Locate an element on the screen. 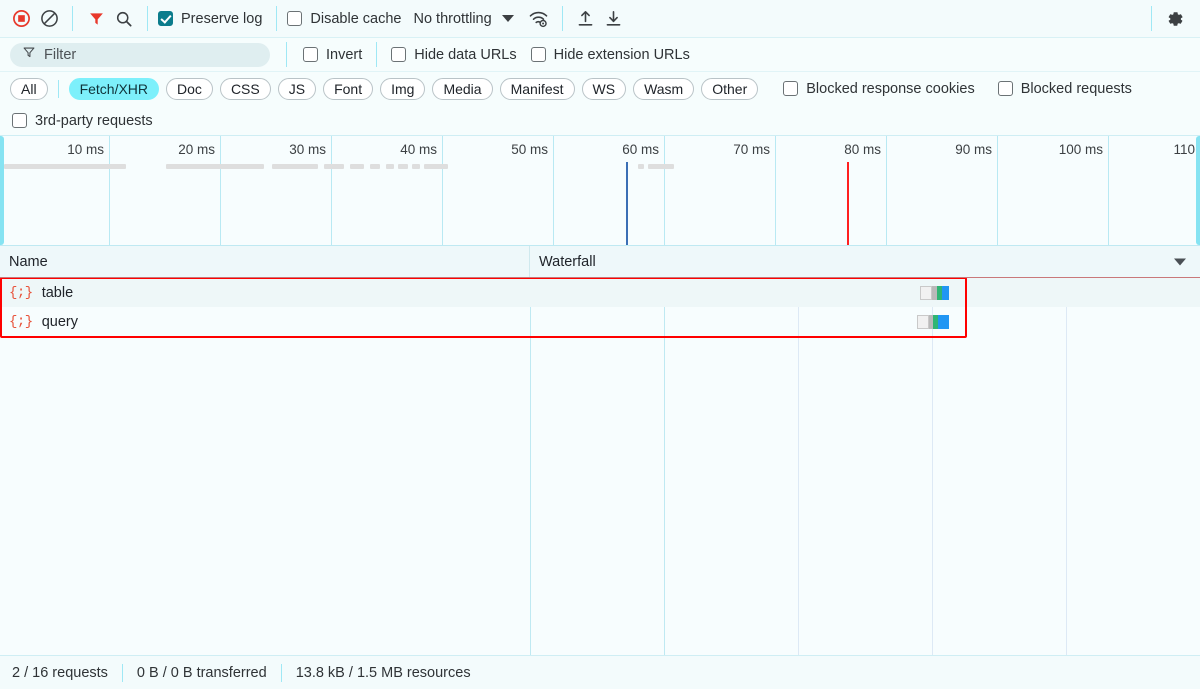  funnel-icon is located at coordinates (29, 54).